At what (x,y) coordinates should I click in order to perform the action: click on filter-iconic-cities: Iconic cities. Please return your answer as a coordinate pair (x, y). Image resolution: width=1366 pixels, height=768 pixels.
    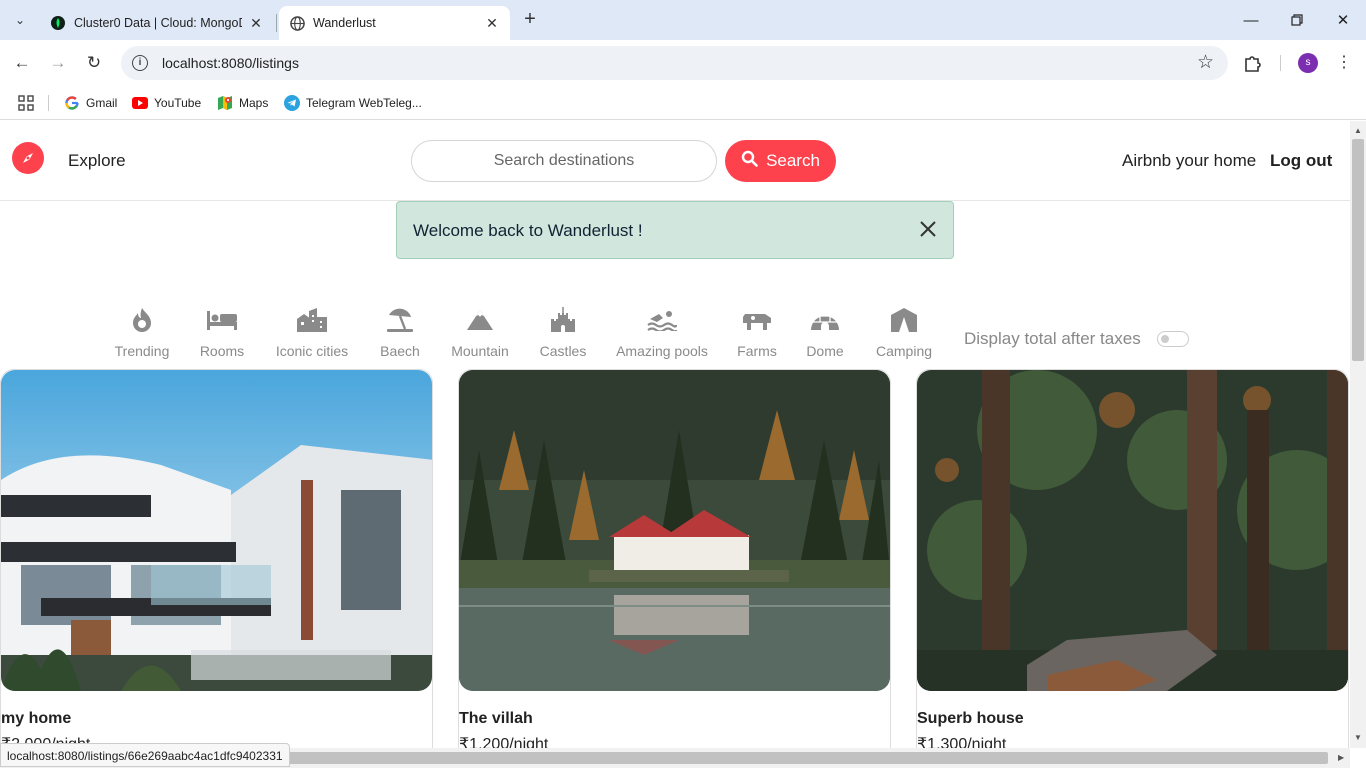
    Looking at the image, I should click on (312, 332).